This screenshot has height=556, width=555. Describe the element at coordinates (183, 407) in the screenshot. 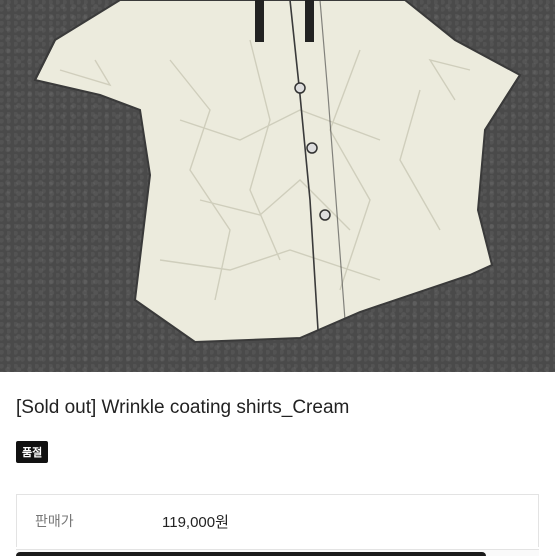

I see `product-title: [Sold out] Wrinkle coating shirts_Cream` at that location.